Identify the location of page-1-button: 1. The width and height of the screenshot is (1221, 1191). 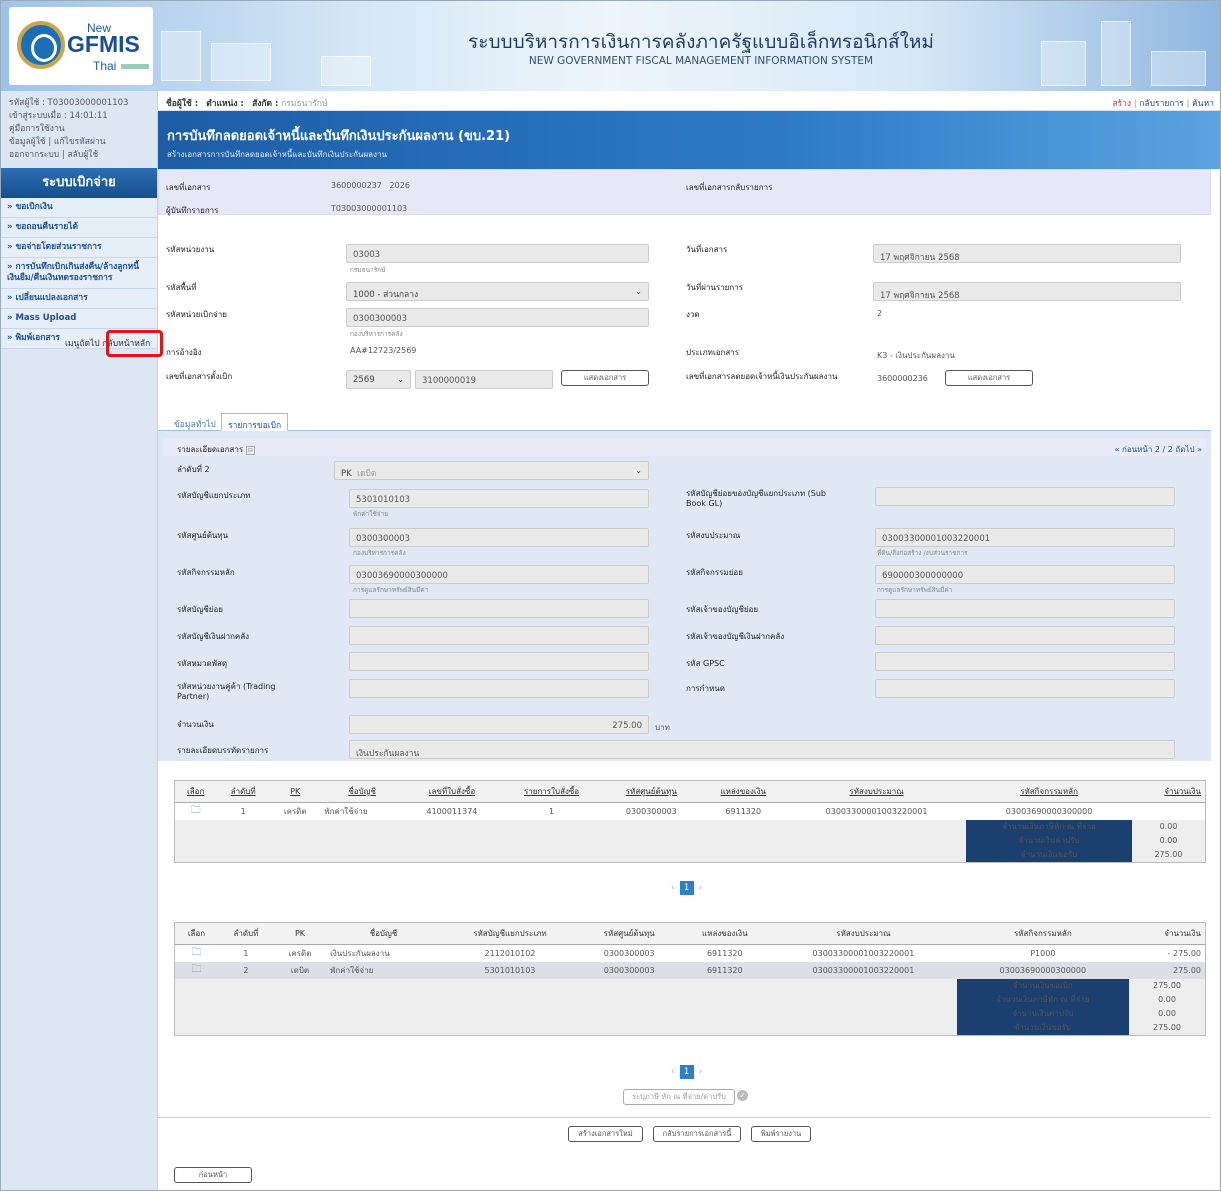
(686, 888).